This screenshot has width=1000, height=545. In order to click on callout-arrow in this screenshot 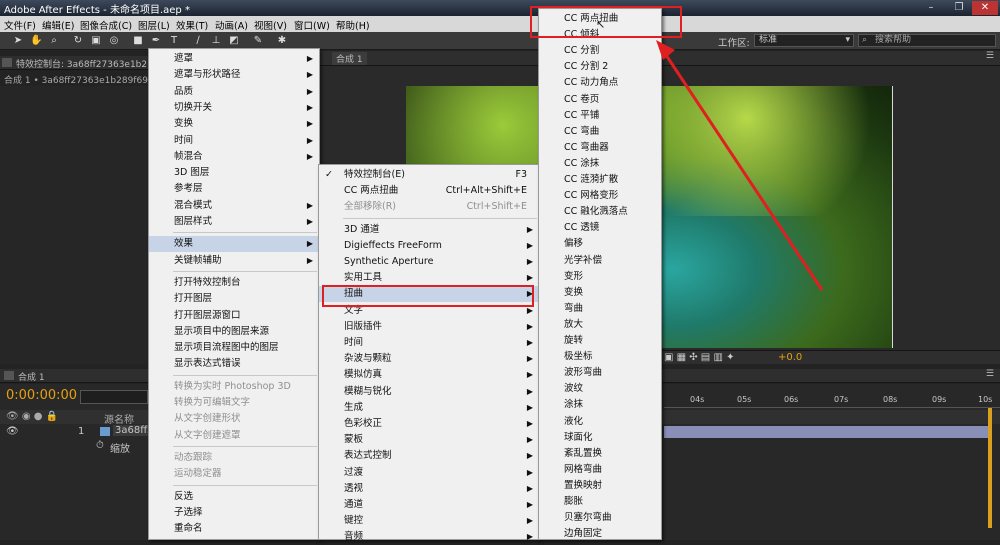, I will do `click(740, 165)`.